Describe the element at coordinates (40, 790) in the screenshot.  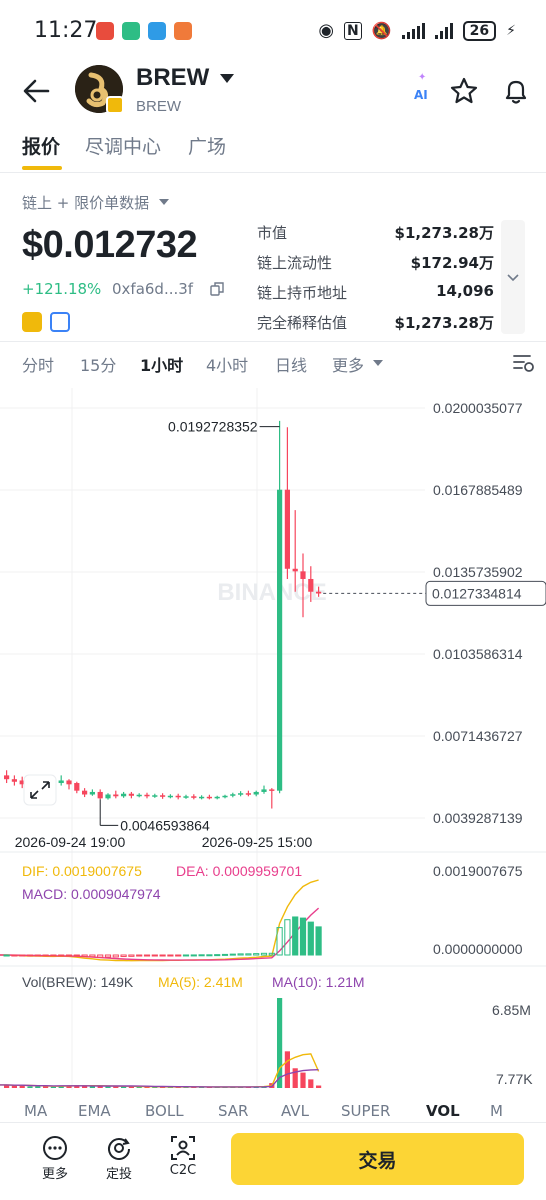
I see `fullscreen-button` at that location.